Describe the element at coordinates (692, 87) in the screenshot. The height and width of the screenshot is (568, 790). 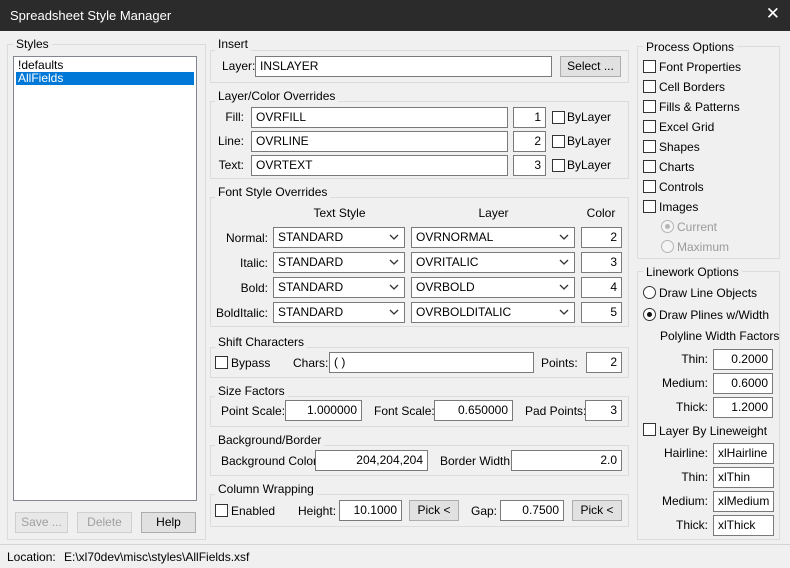
I see `process-option-label: Cell Borders` at that location.